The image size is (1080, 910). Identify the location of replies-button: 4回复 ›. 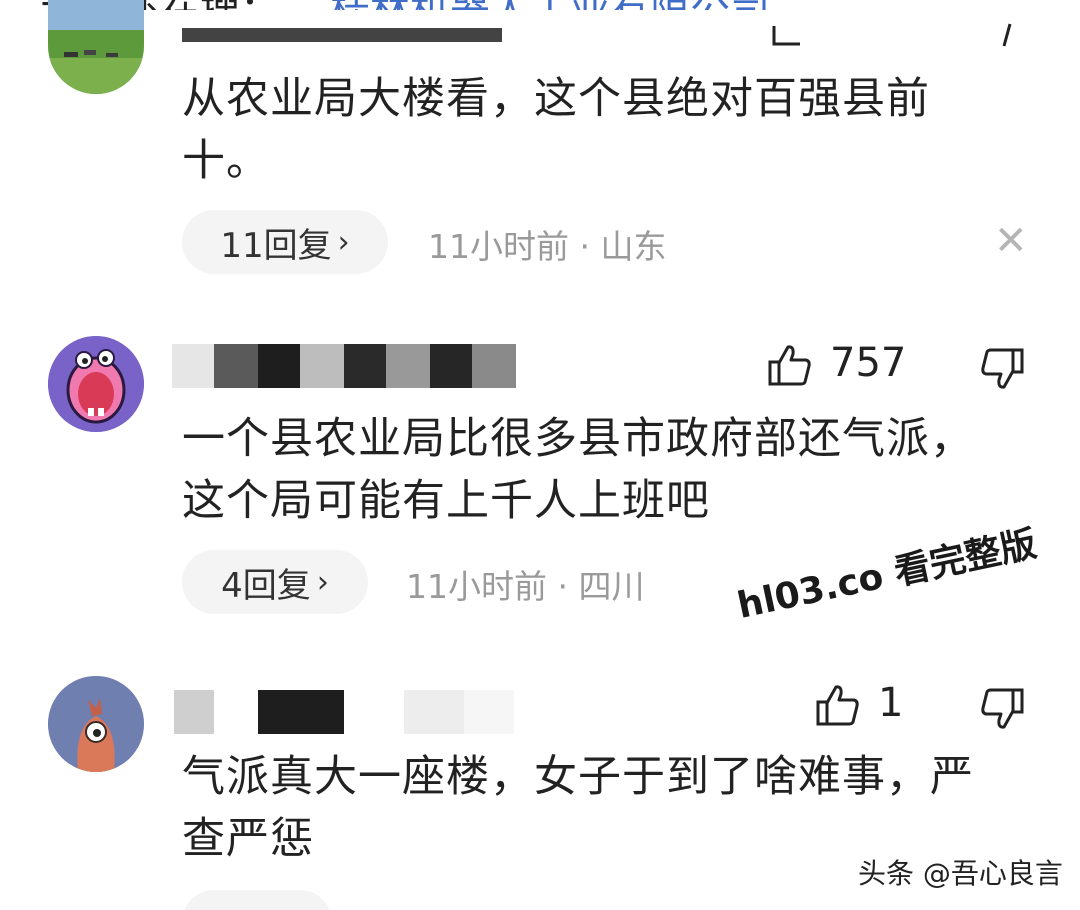
(275, 582).